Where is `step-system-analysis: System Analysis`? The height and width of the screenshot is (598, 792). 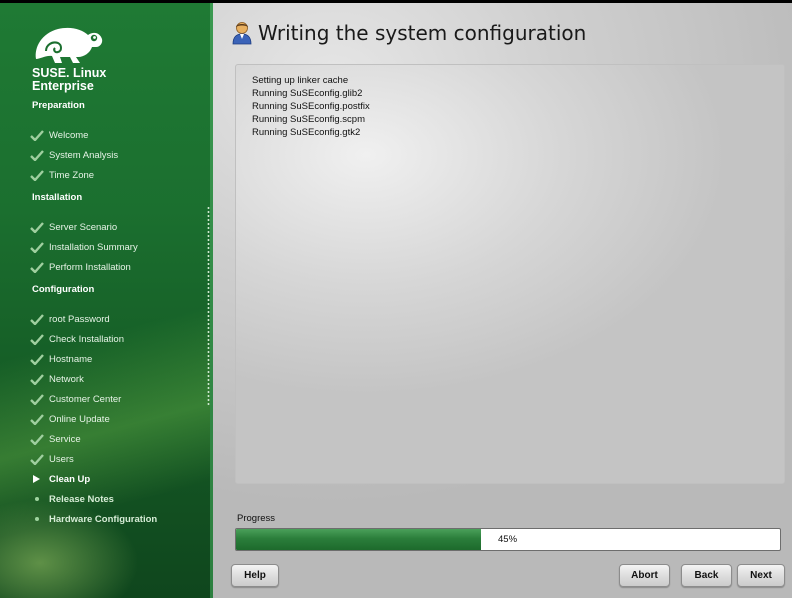 step-system-analysis: System Analysis is located at coordinates (74, 155).